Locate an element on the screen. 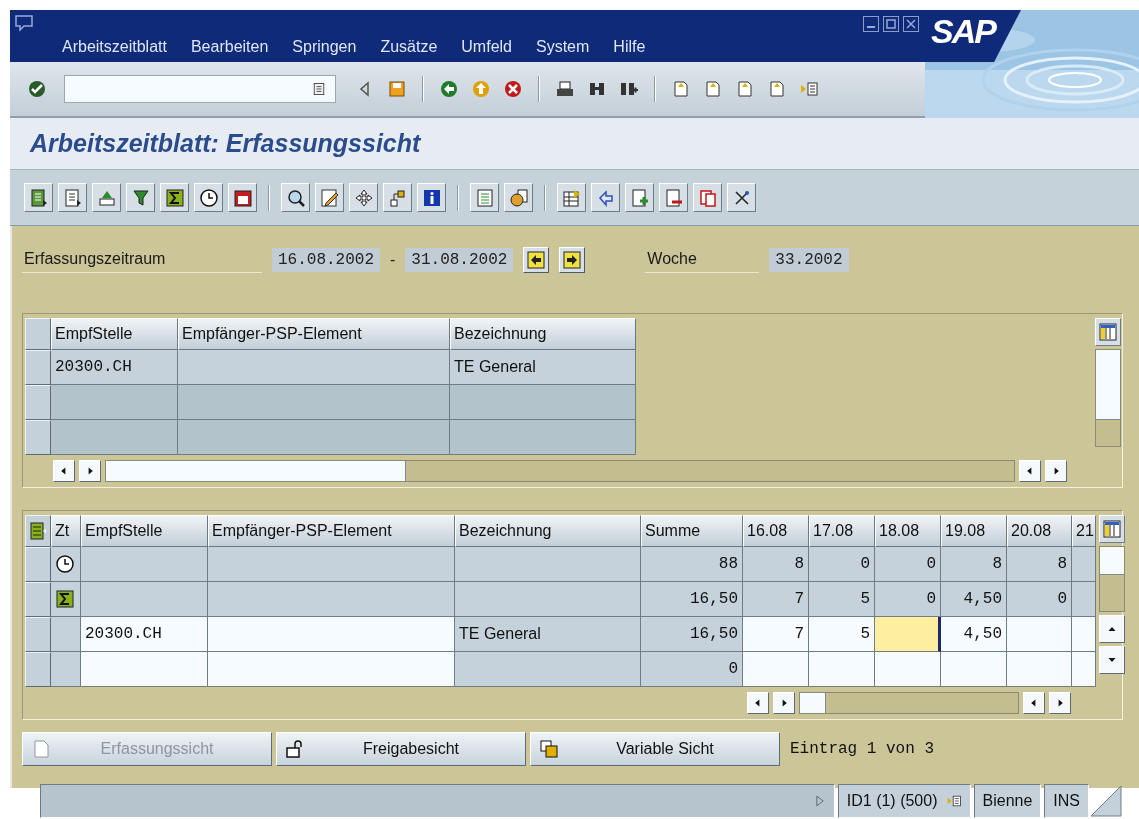 Image resolution: width=1139 pixels, height=819 pixels. table-cell: 20300.CH is located at coordinates (144, 634).